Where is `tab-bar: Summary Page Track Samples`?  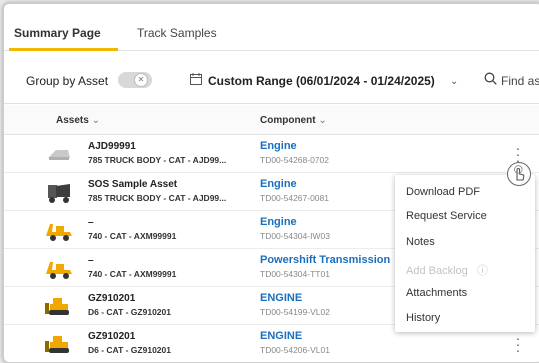
tab-bar: Summary Page Track Samples is located at coordinates (271, 27).